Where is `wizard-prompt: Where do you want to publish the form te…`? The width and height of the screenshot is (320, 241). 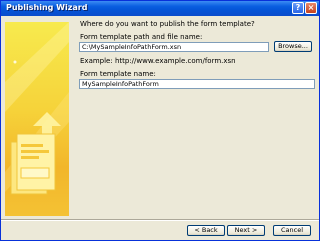
wizard-prompt: Where do you want to publish the form te… is located at coordinates (167, 24).